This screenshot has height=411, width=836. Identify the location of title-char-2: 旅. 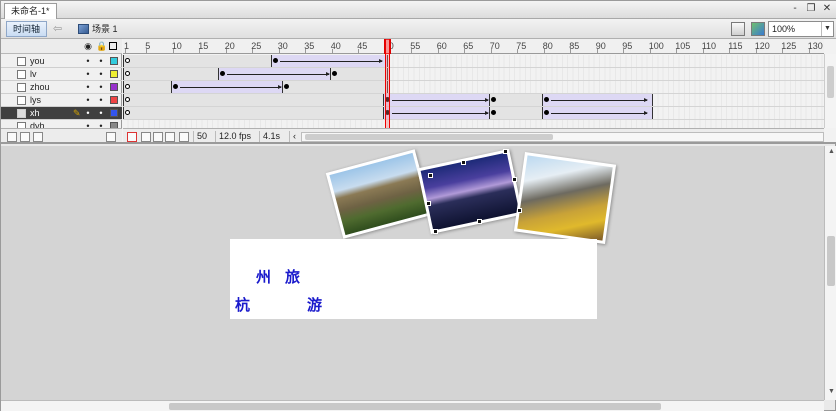
(292, 276).